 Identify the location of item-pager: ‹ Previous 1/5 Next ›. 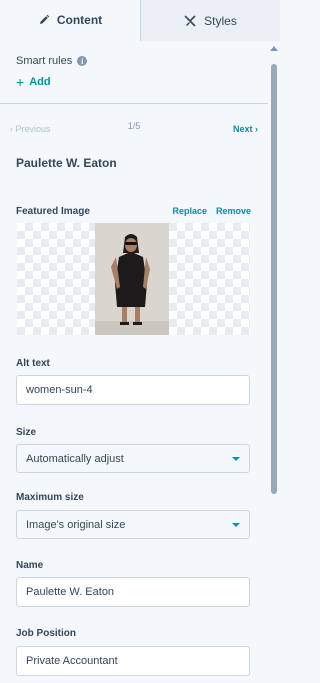
(134, 128).